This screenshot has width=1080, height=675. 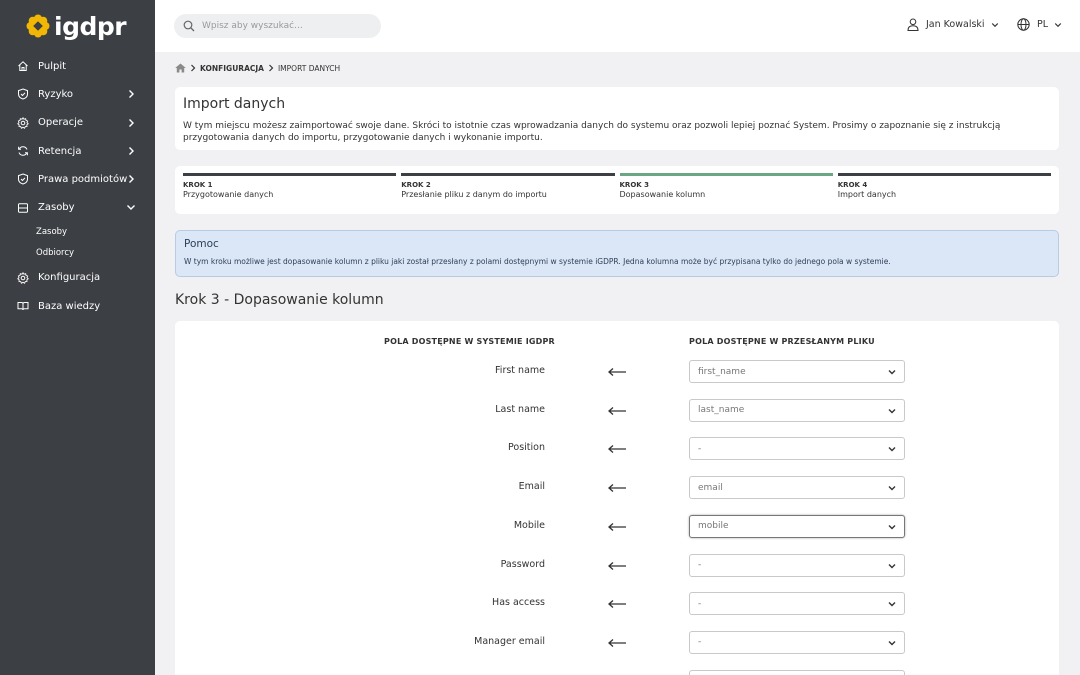 I want to click on sidebar-item-baza-wiedzy: Baza wiedzy, so click(x=77, y=306).